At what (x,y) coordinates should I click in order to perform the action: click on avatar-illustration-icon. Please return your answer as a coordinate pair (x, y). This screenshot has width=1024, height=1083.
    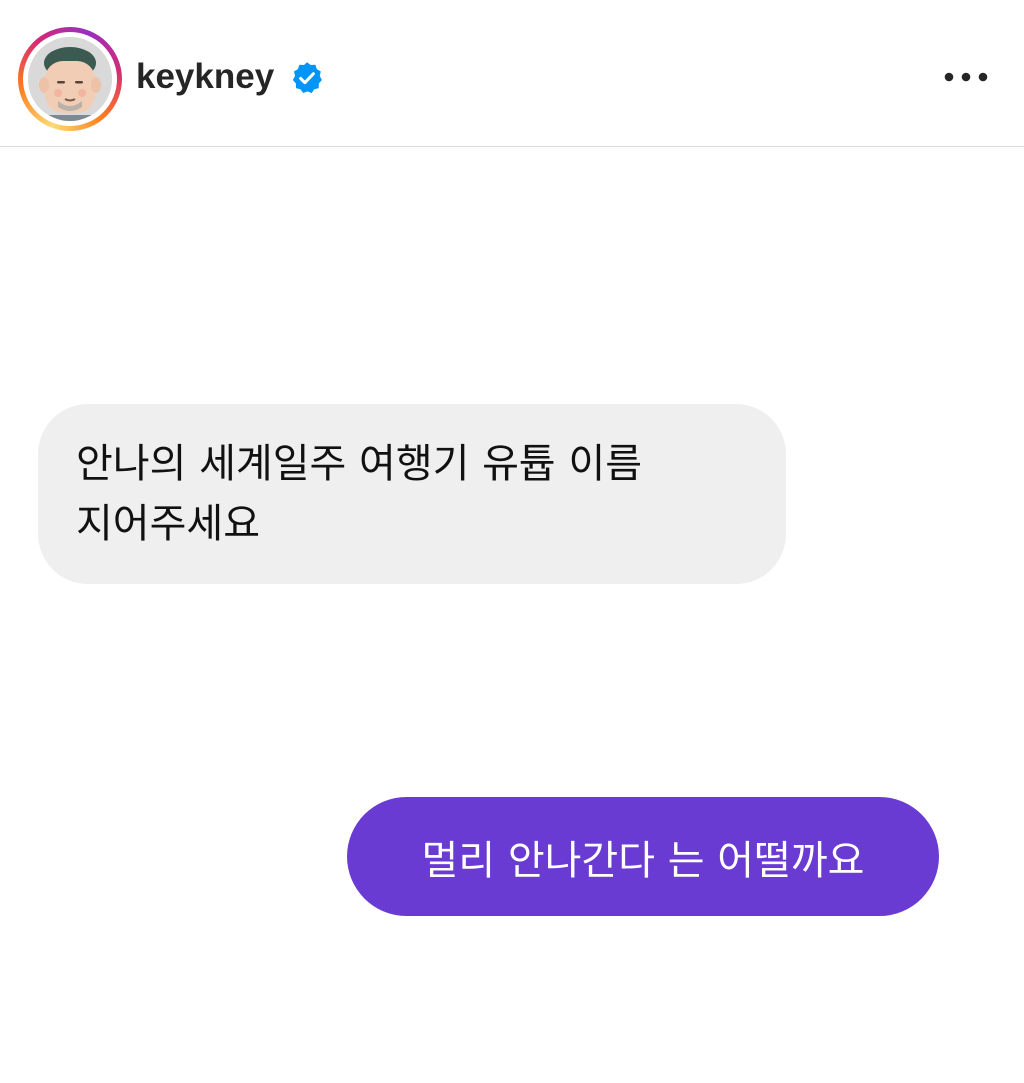
    Looking at the image, I should click on (70, 79).